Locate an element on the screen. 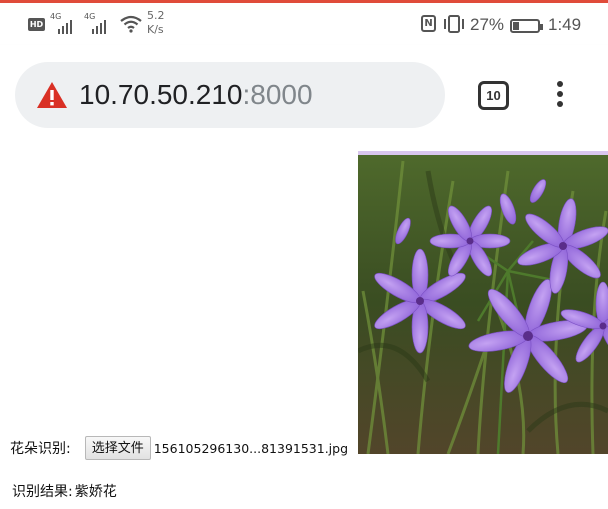 The image size is (608, 509). network-speed-unit: K/s is located at coordinates (155, 29).